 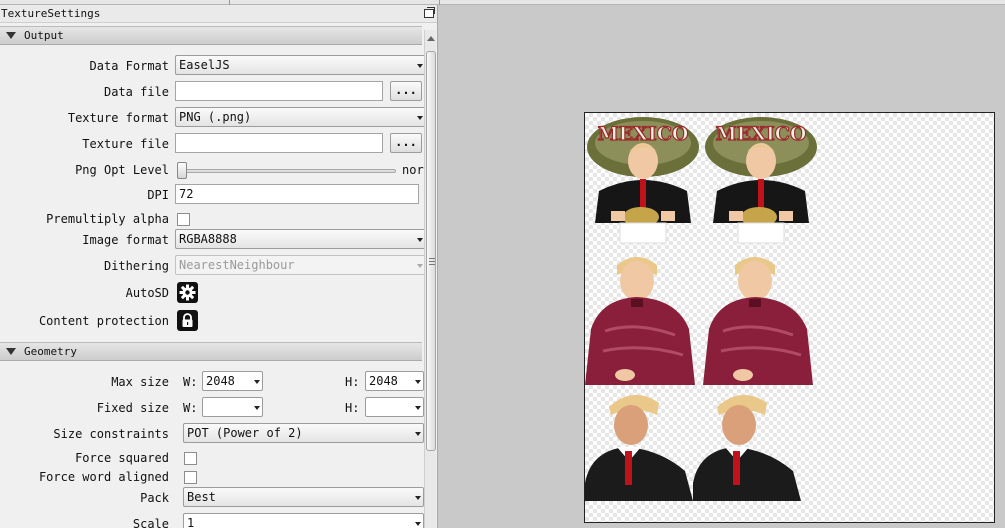 What do you see at coordinates (303, 433) in the screenshot?
I see `size-constraints-select: POT (Power of 2)` at bounding box center [303, 433].